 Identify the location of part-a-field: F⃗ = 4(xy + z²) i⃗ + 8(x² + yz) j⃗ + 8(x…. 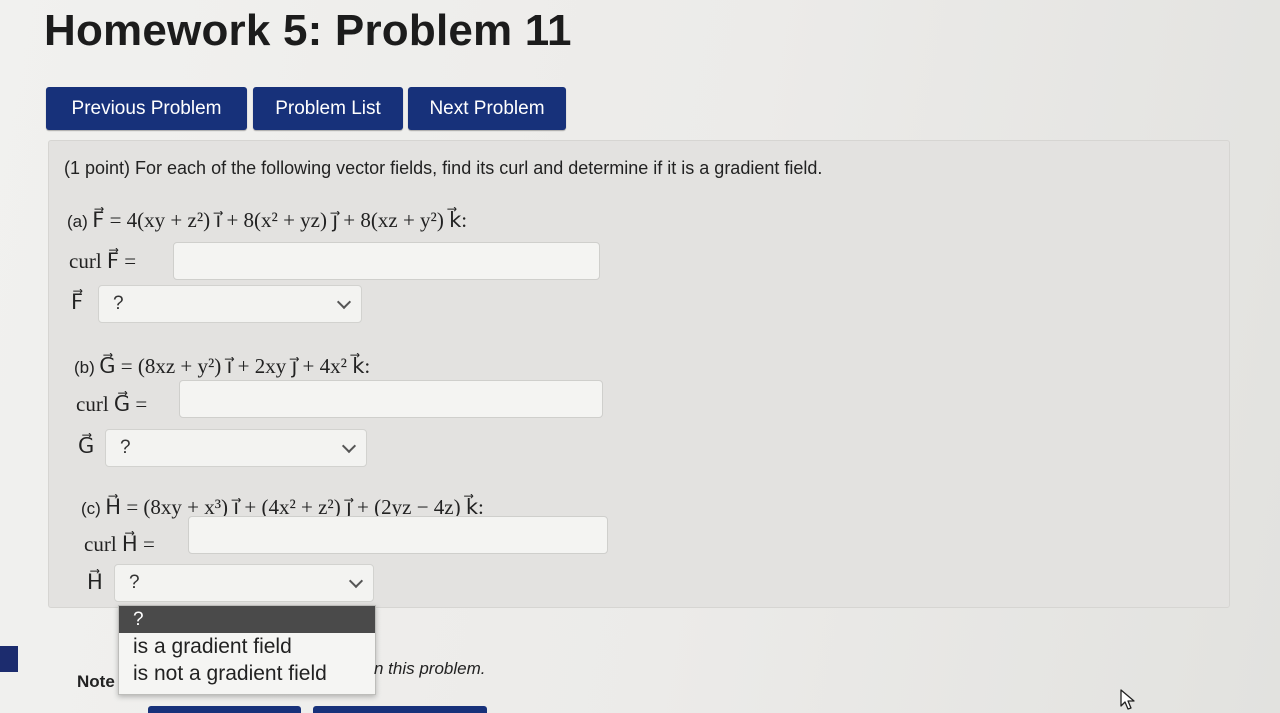
(280, 220).